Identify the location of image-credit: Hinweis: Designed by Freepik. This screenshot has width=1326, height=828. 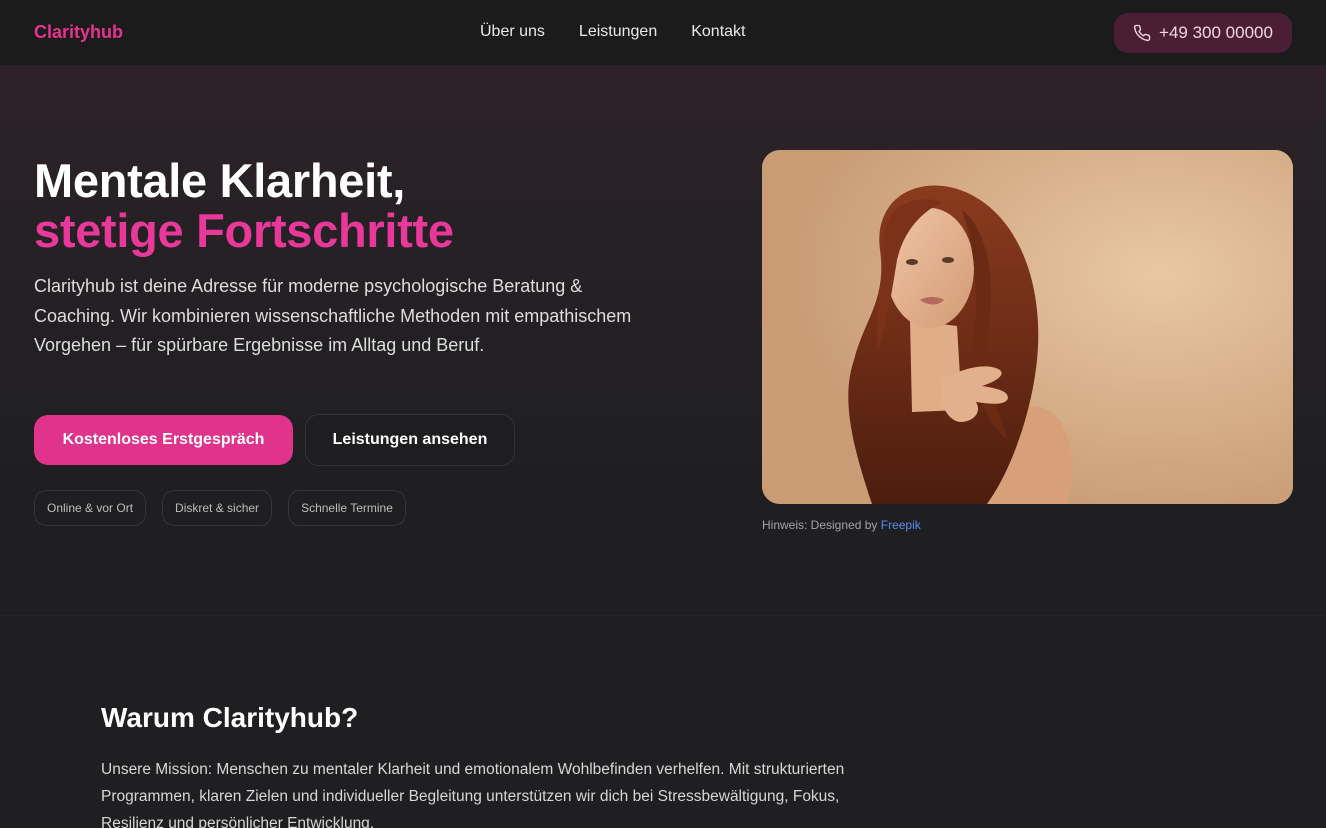
(841, 525).